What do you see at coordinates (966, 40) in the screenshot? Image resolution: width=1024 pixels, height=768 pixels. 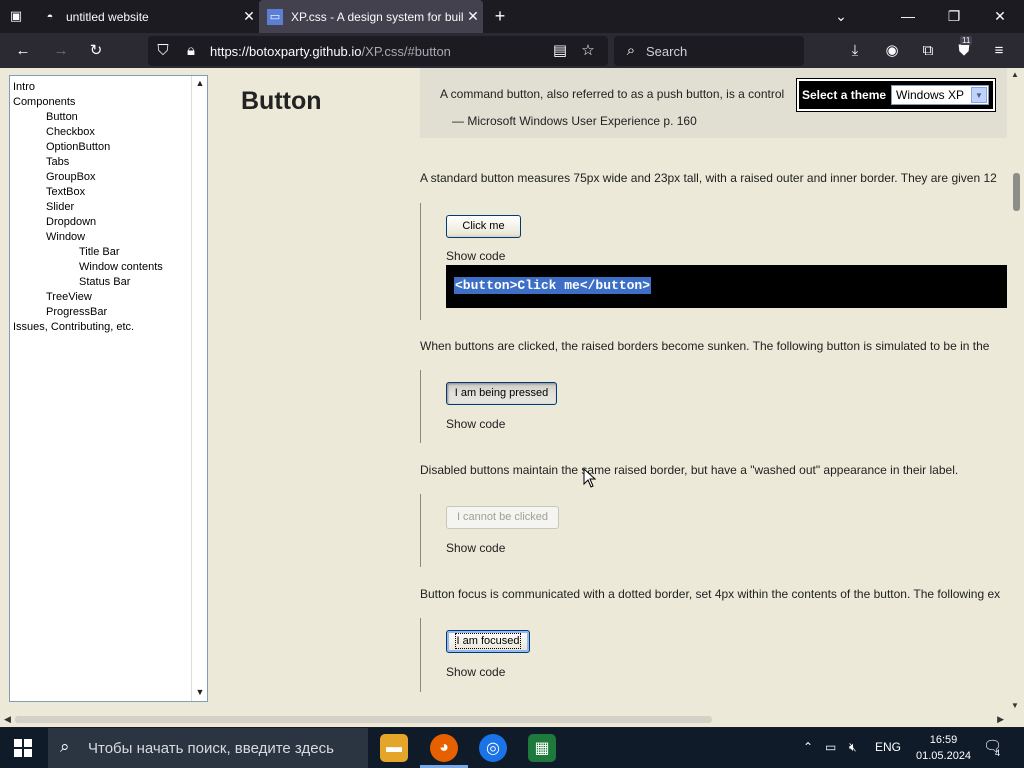 I see `extension-badge: 11` at bounding box center [966, 40].